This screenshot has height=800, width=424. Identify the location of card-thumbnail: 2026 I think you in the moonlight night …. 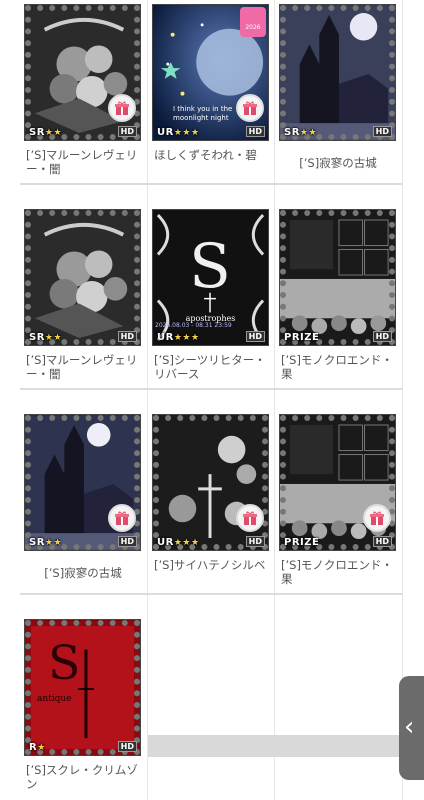
(210, 72).